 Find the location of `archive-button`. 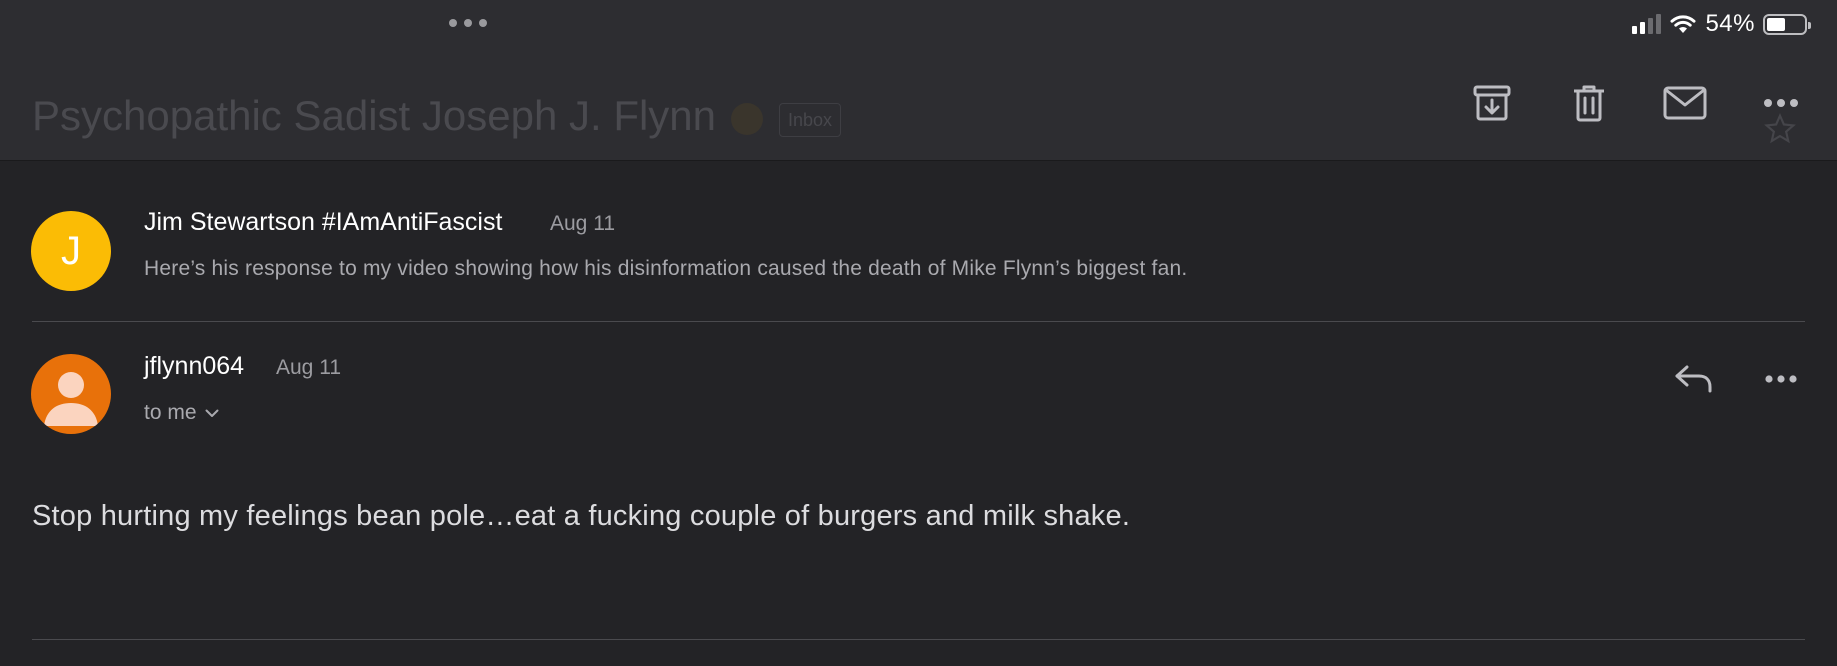

archive-button is located at coordinates (1492, 103).